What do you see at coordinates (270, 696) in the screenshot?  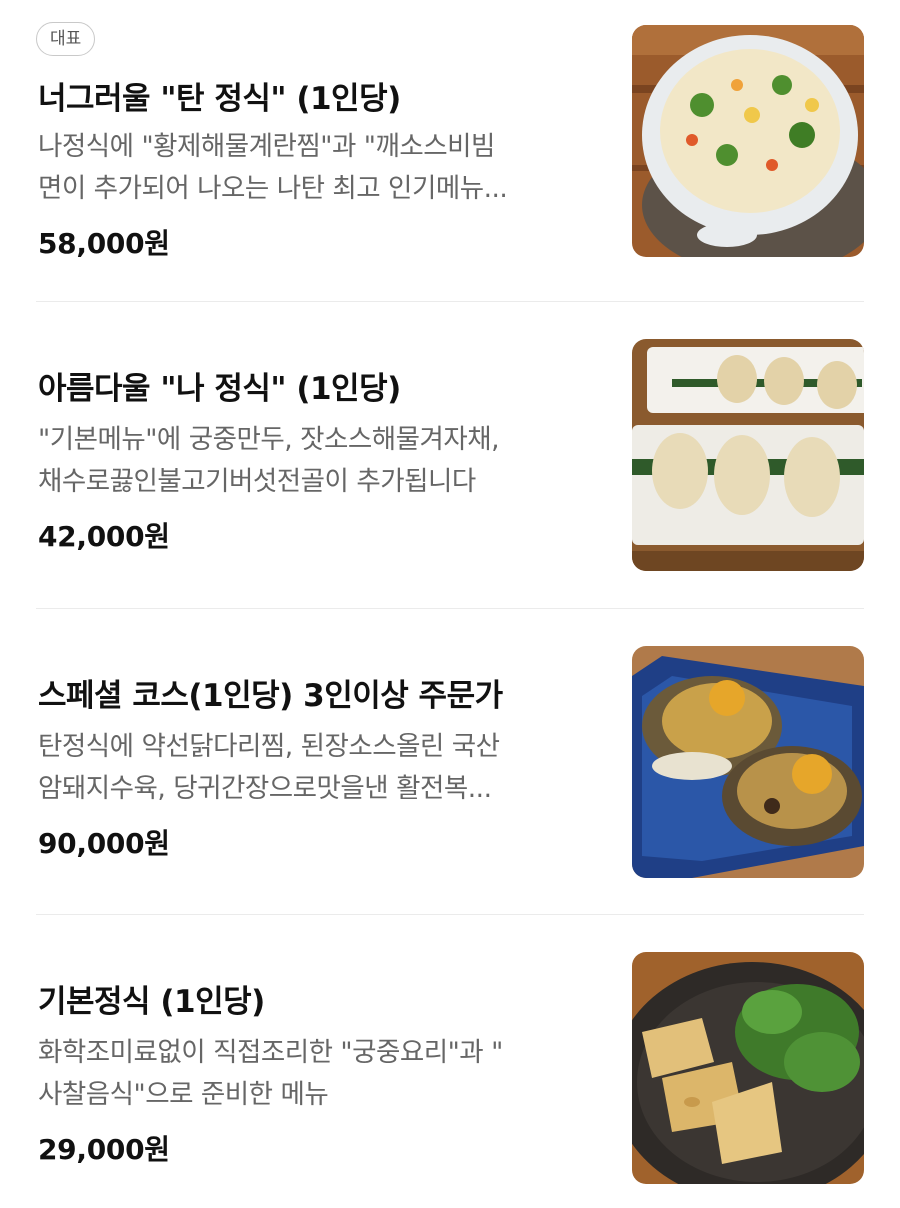 I see `menu-item-title: 스페셜 코스(1인당) 3인이상 주문가` at bounding box center [270, 696].